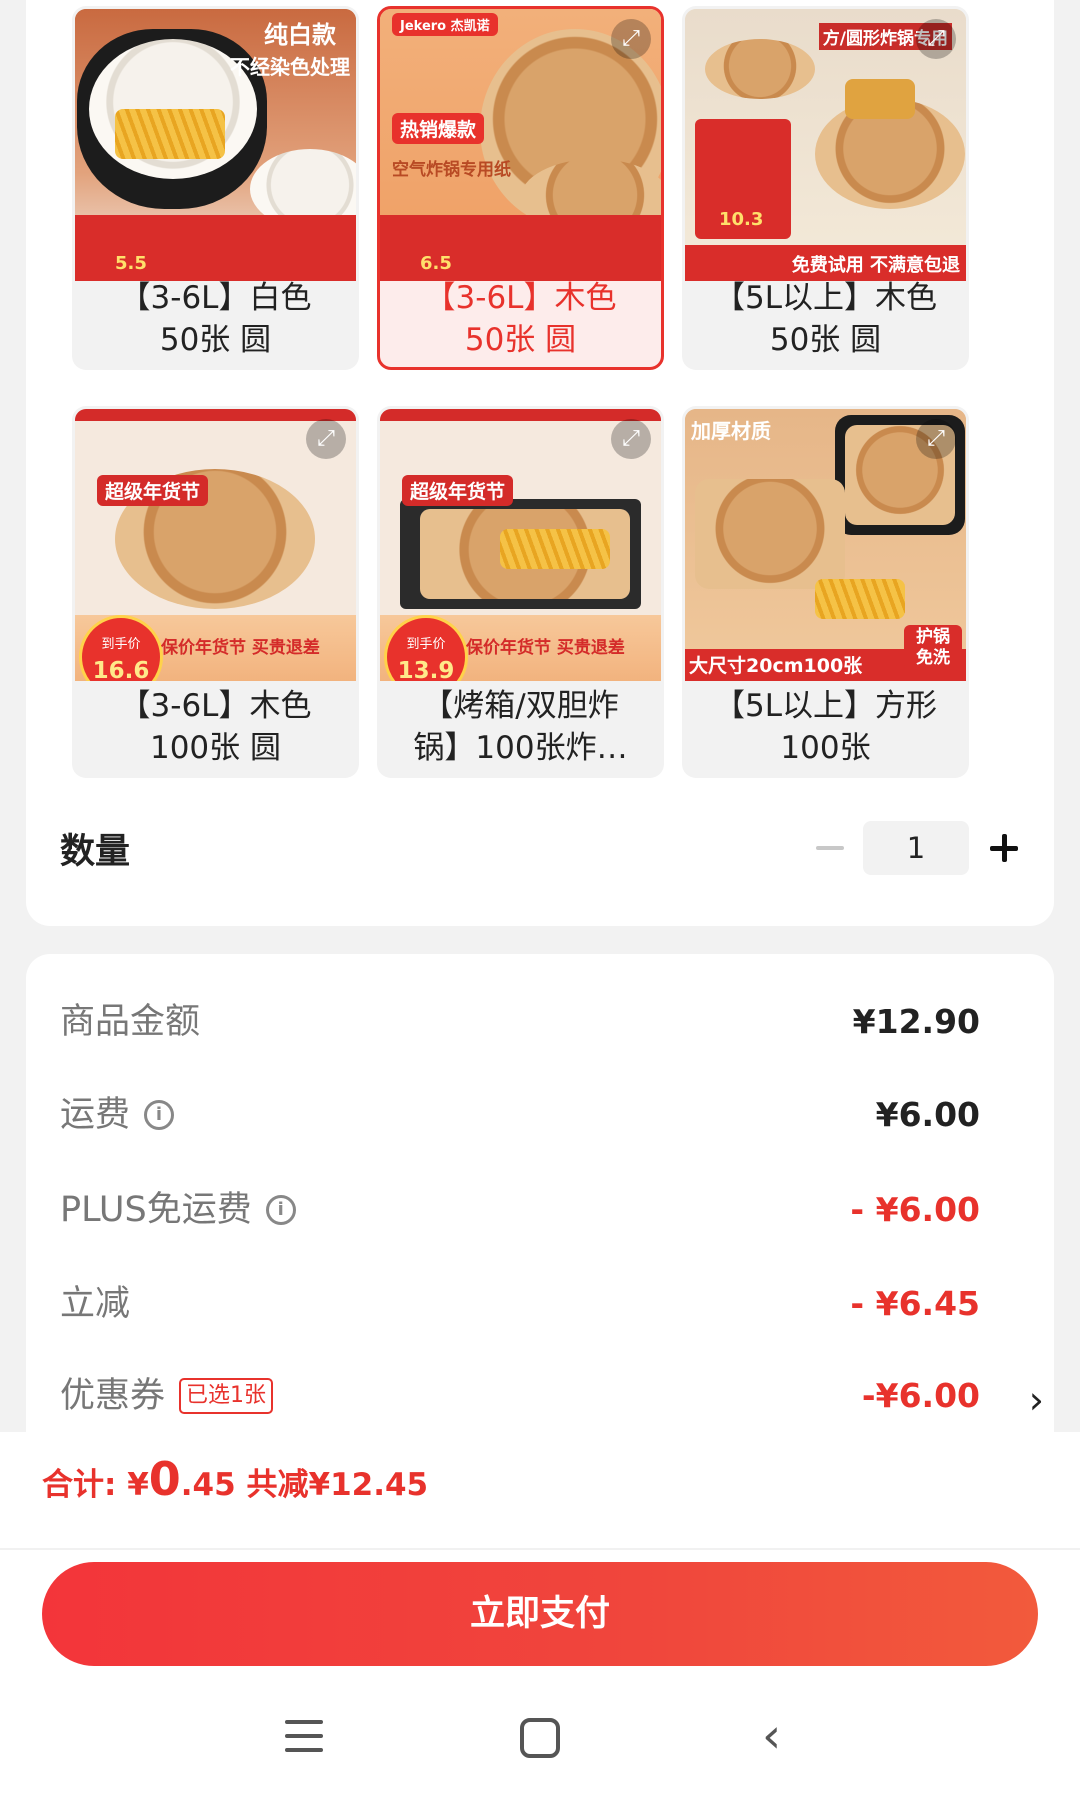 The height and width of the screenshot is (1801, 1080). Describe the element at coordinates (215, 319) in the screenshot. I see `variant-label: 【3-6L】白色 50张 圆` at that location.